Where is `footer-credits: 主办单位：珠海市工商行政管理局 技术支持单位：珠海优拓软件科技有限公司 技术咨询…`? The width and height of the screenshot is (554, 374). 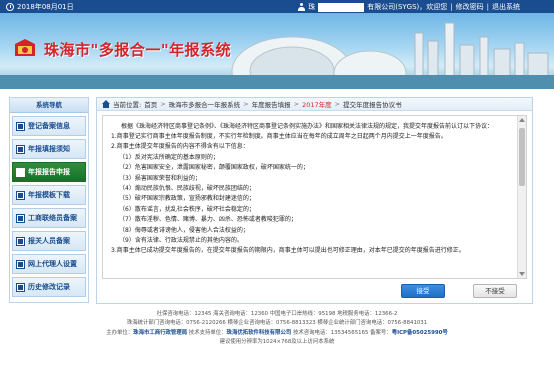
footer-credits: 主办单位：珠海市工商行政管理局 技术支持单位：珠海优拓软件科技有限公司 技术咨询… is located at coordinates (277, 332).